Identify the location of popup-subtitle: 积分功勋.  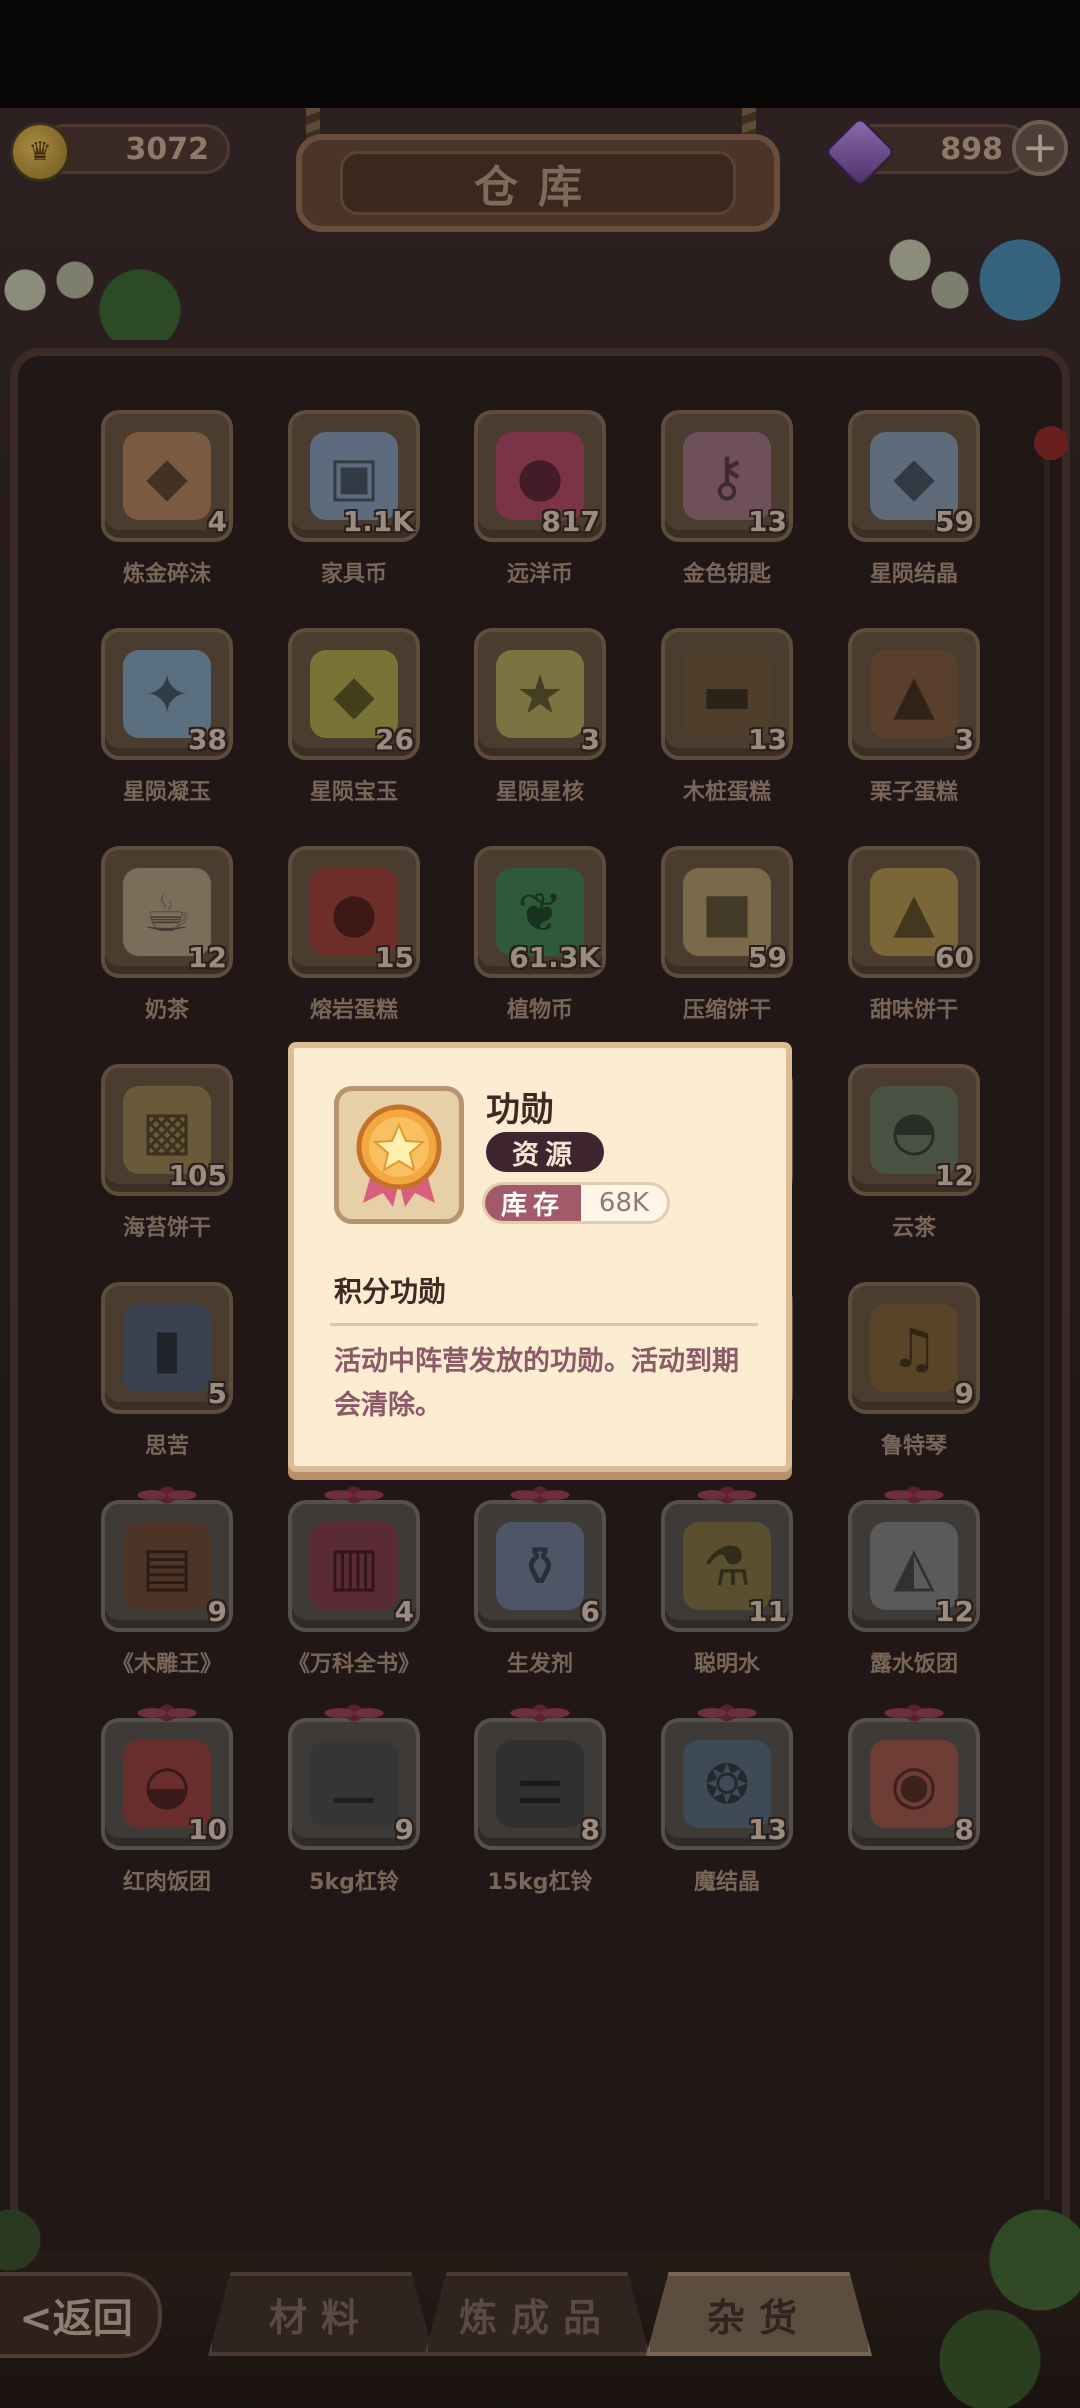
(390, 1291).